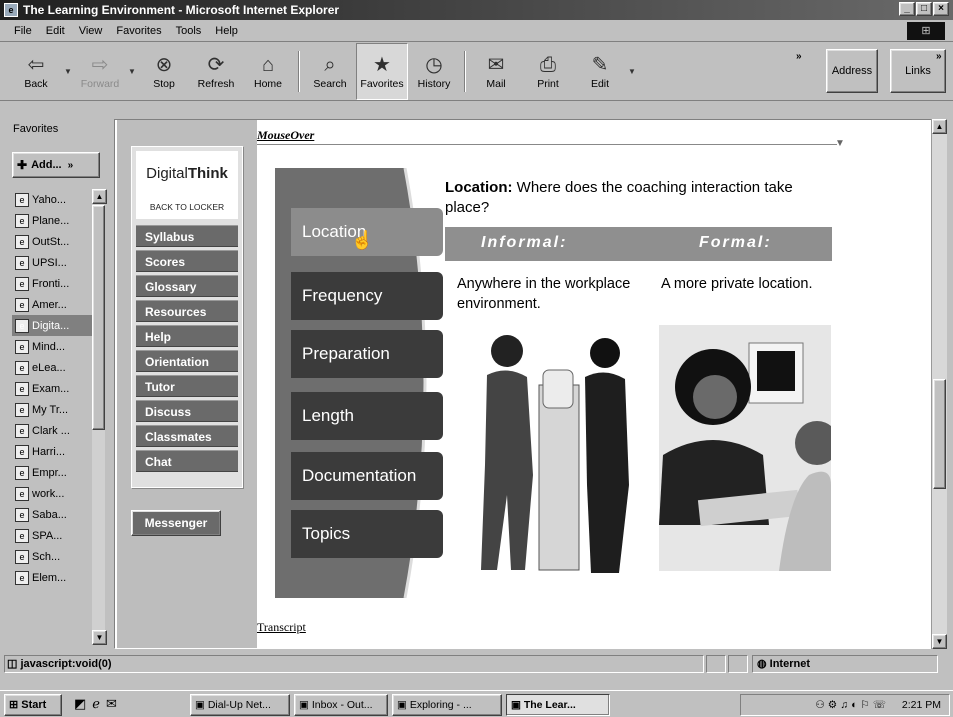 This screenshot has width=953, height=717. What do you see at coordinates (187, 173) in the screenshot?
I see `digitalthink-logo: DigitalThink` at bounding box center [187, 173].